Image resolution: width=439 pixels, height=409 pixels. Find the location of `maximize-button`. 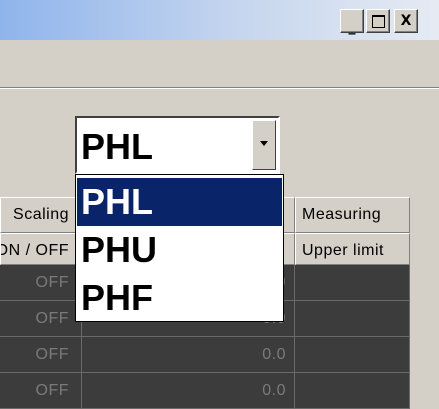

maximize-button is located at coordinates (378, 21).